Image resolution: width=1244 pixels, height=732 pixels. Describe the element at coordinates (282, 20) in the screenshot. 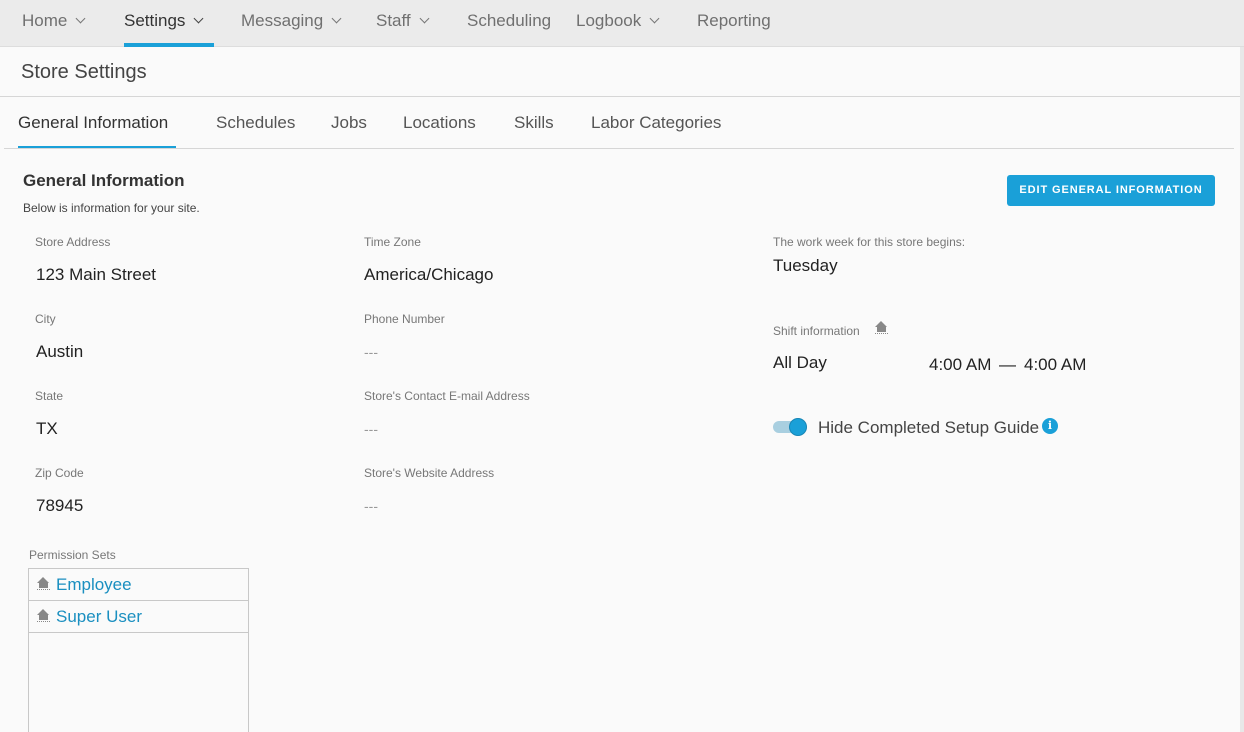

I see `nav-messaging-label: Messaging` at that location.